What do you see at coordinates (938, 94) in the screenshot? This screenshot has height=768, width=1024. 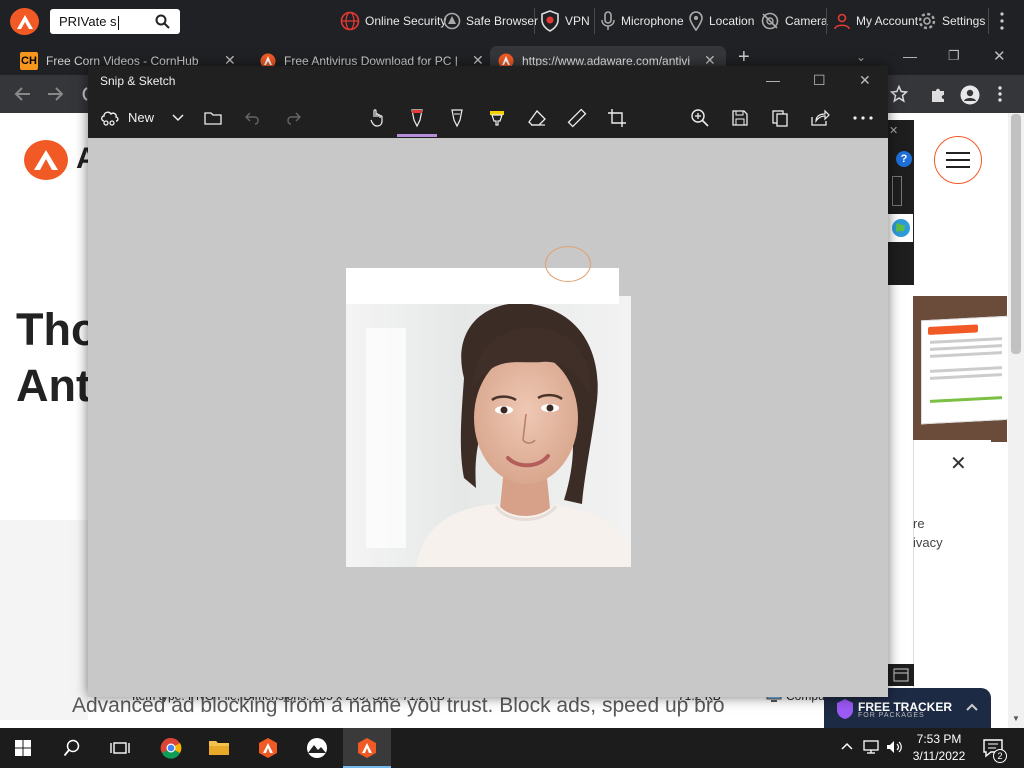 I see `extensions-puzzle-icon` at bounding box center [938, 94].